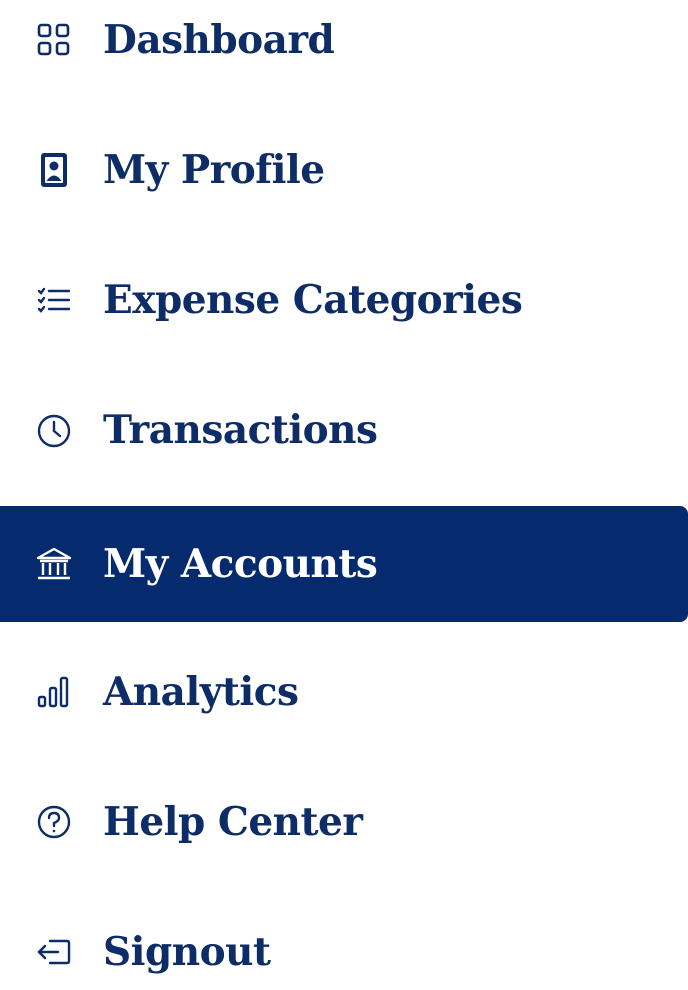 This screenshot has width=688, height=990. What do you see at coordinates (240, 430) in the screenshot?
I see `nav-label-transactions: Transactions` at bounding box center [240, 430].